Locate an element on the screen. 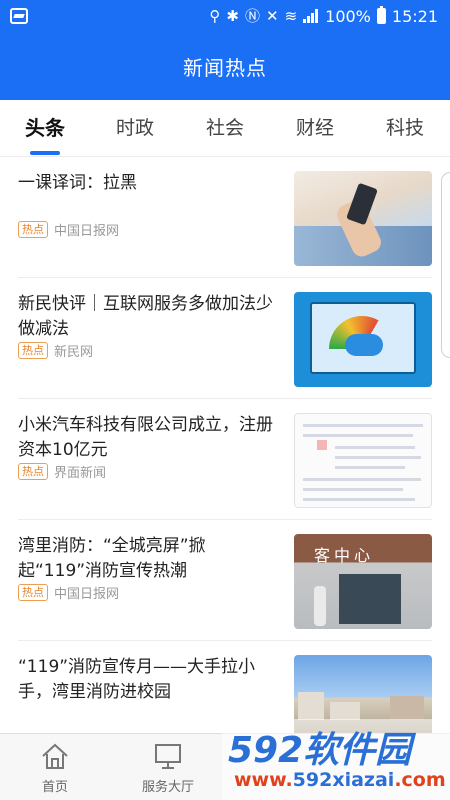  nfc-icon: Ⓝ is located at coordinates (252, 16).